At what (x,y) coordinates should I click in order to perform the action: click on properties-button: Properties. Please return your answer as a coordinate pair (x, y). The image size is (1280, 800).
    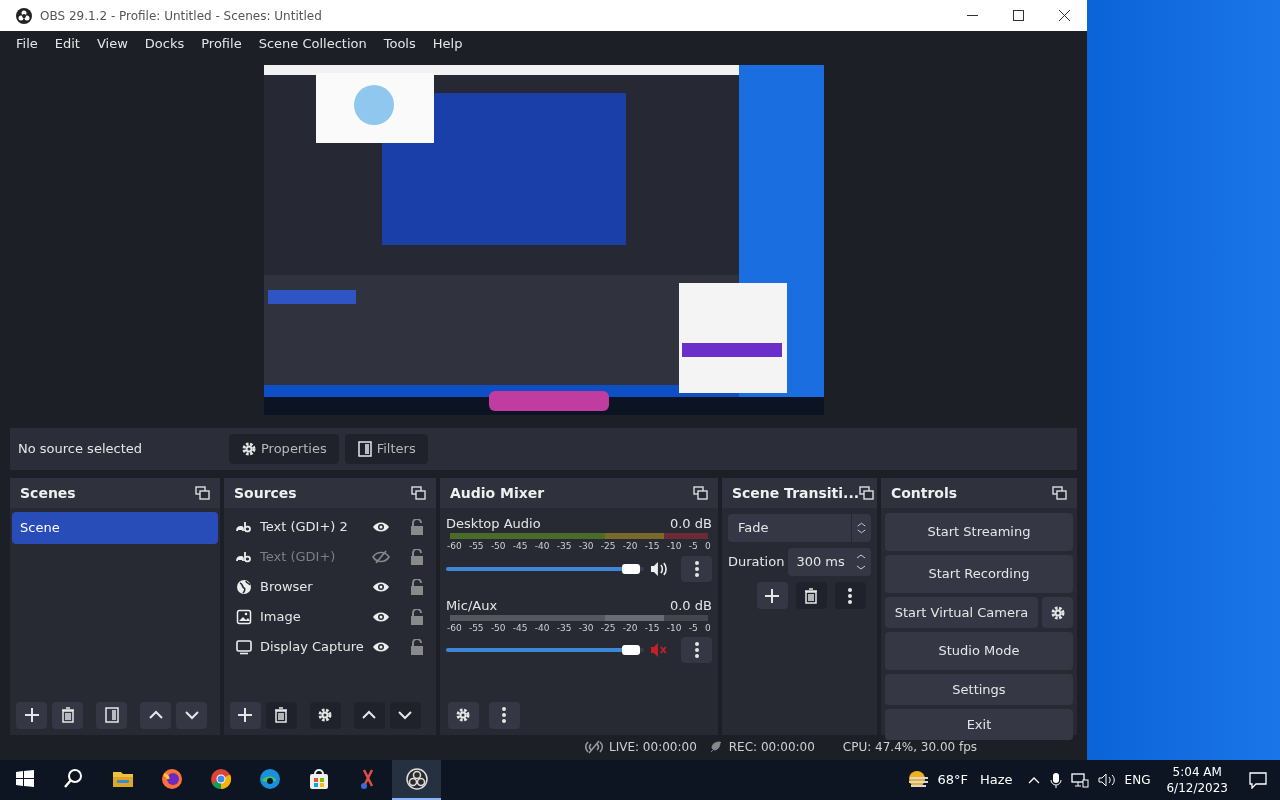
    Looking at the image, I should click on (284, 449).